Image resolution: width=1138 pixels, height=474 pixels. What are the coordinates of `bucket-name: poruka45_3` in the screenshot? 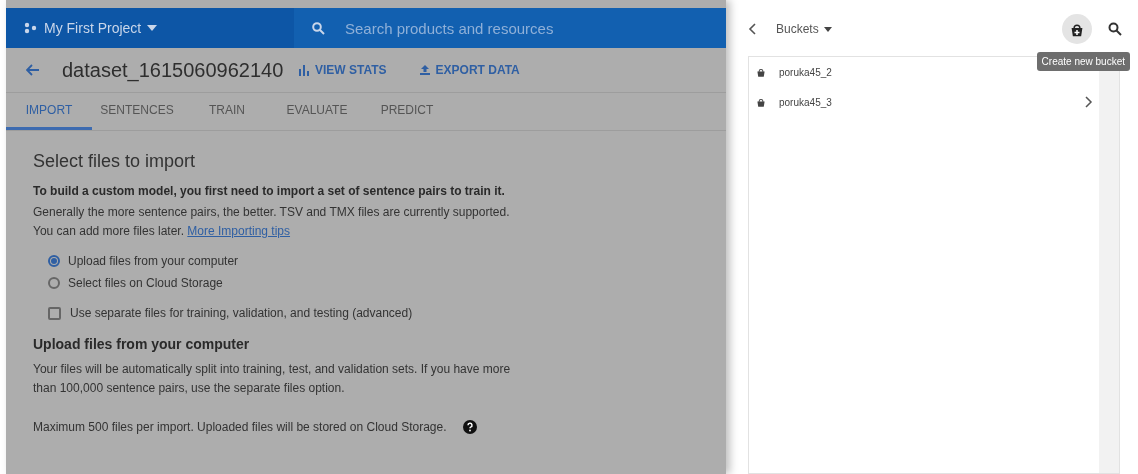 It's located at (926, 102).